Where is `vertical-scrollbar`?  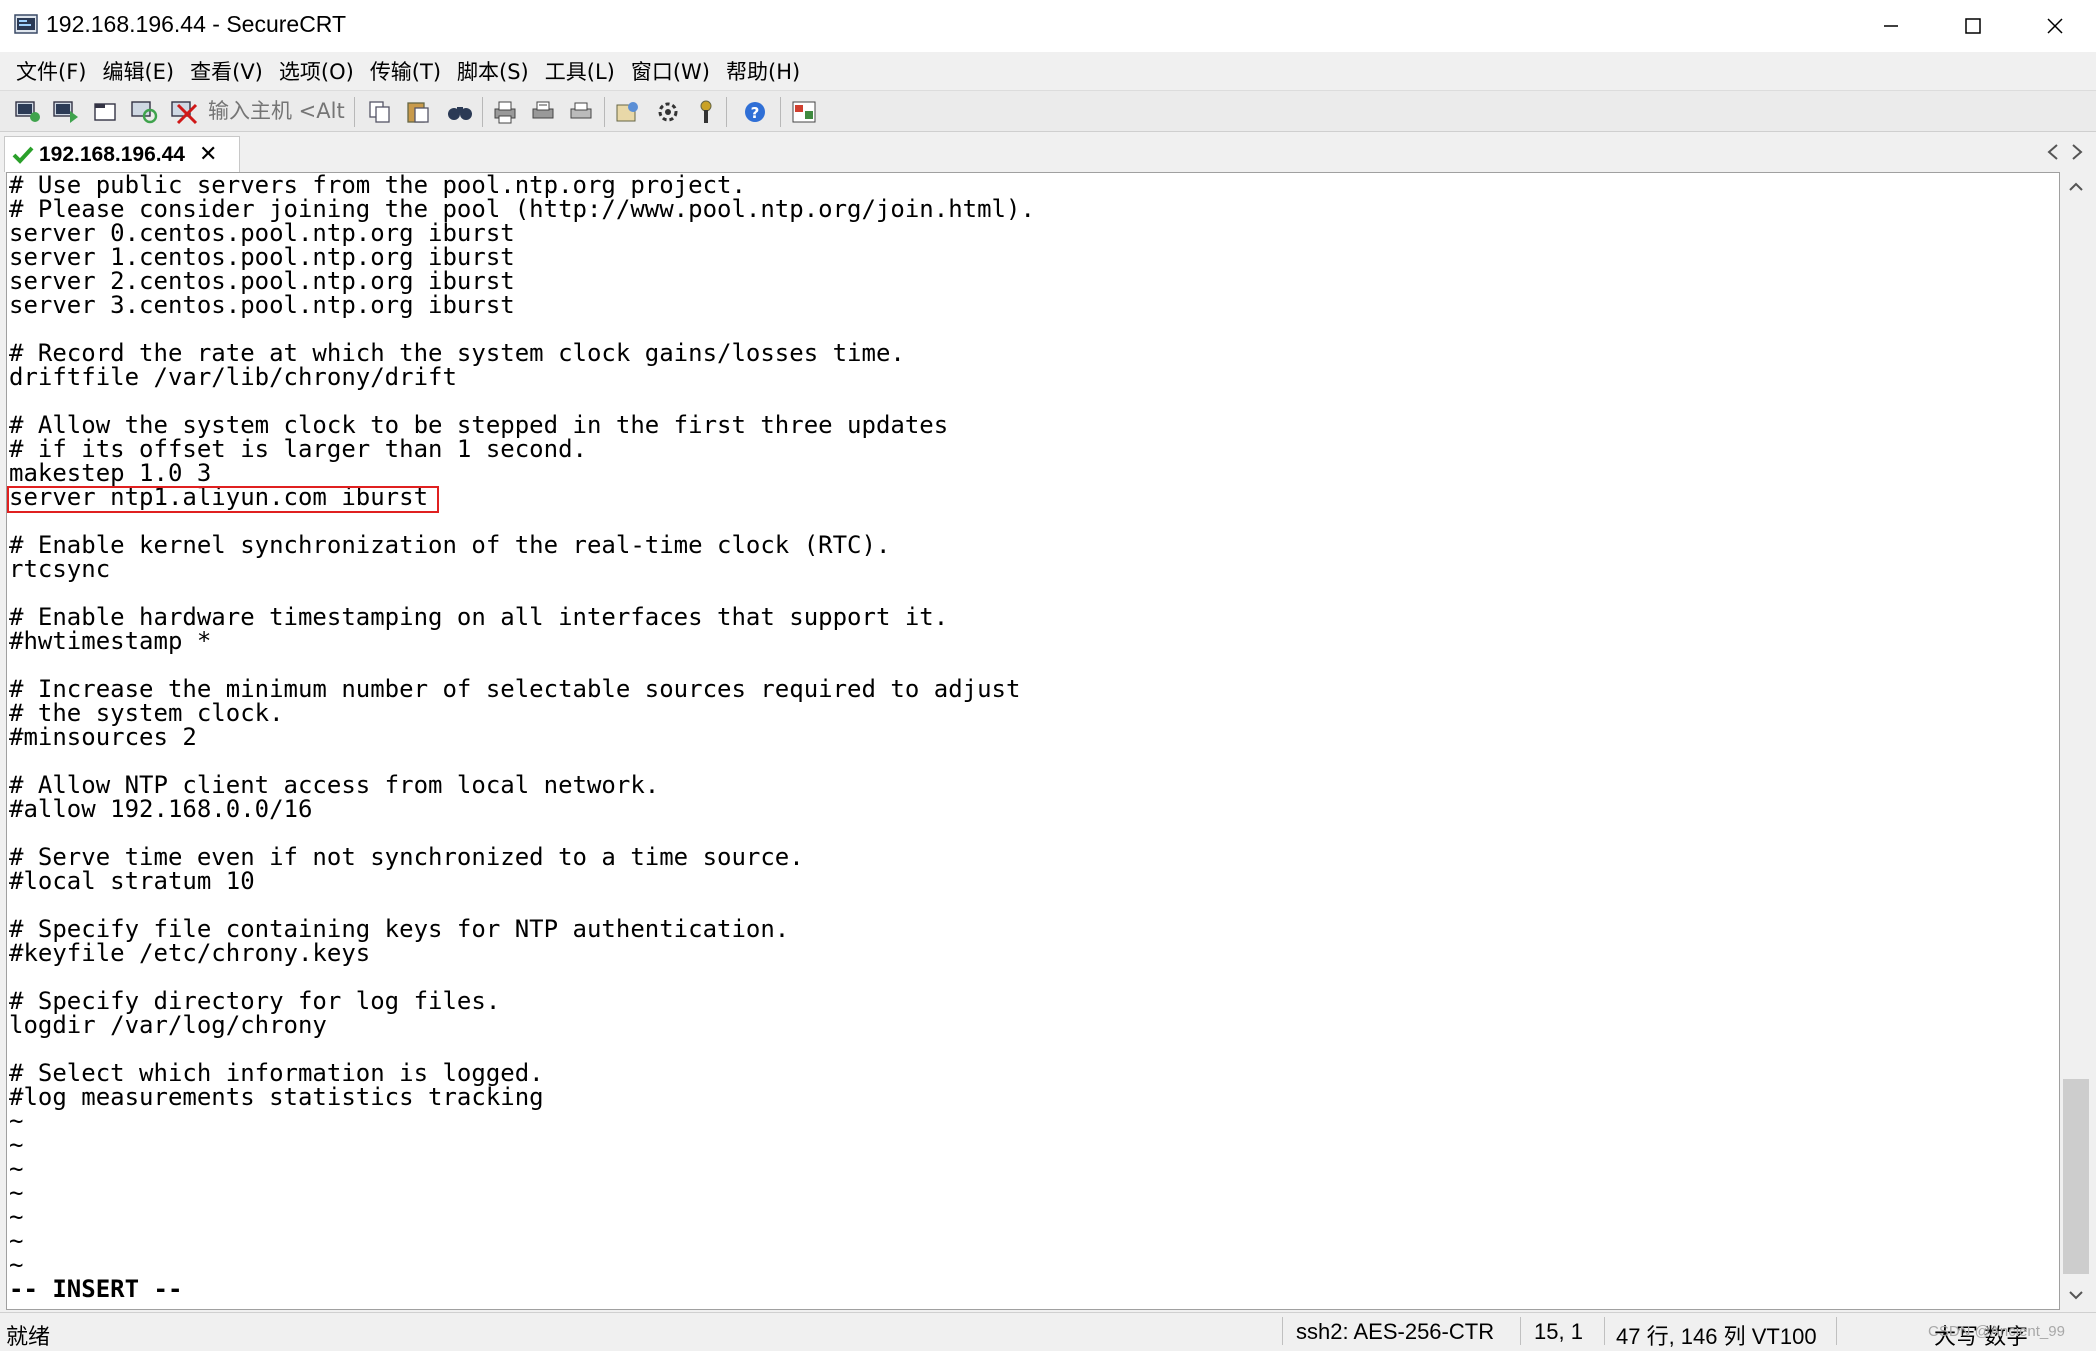 vertical-scrollbar is located at coordinates (2076, 741).